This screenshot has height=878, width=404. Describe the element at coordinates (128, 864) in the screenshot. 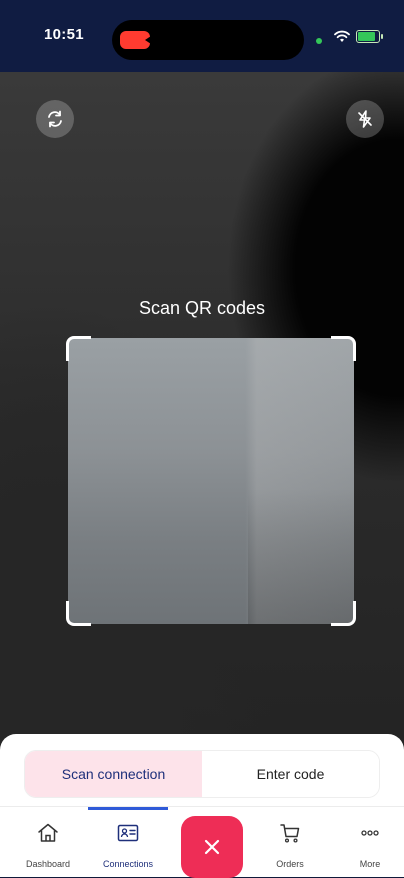

I see `tab-label-connections: Connections` at that location.